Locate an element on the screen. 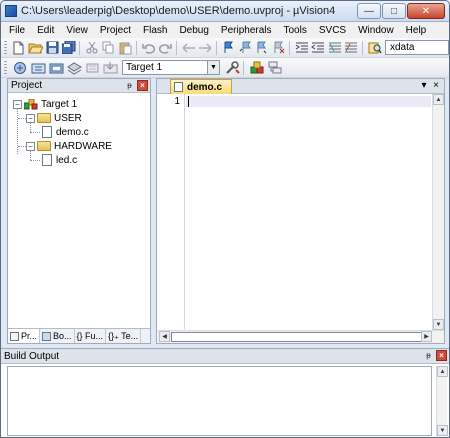 The image size is (450, 438). tree-item-group-user: − USER is located at coordinates (79, 118).